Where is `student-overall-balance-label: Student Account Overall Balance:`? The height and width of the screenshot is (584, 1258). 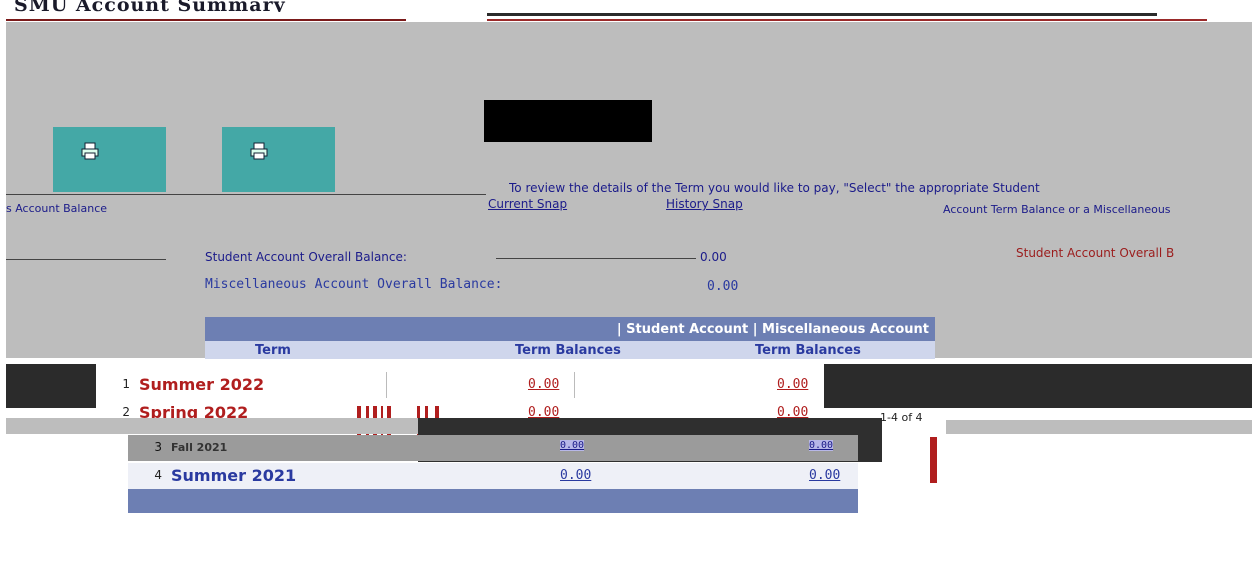 student-overall-balance-label: Student Account Overall Balance: is located at coordinates (306, 257).